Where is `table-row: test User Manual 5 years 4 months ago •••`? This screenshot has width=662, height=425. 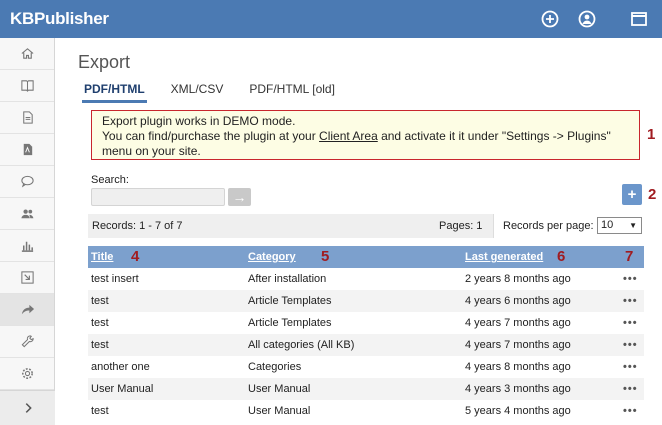 table-row: test User Manual 5 years 4 months ago ••• is located at coordinates (366, 411).